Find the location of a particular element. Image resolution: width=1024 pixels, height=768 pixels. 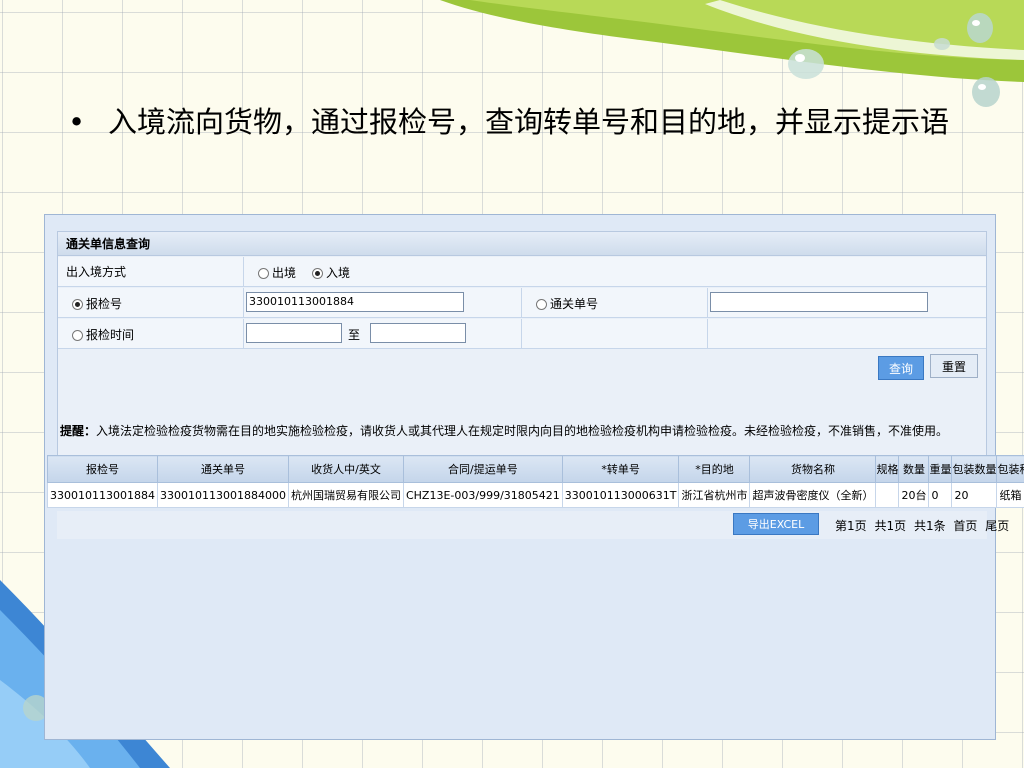

first-page-link: 首页 is located at coordinates (965, 526).